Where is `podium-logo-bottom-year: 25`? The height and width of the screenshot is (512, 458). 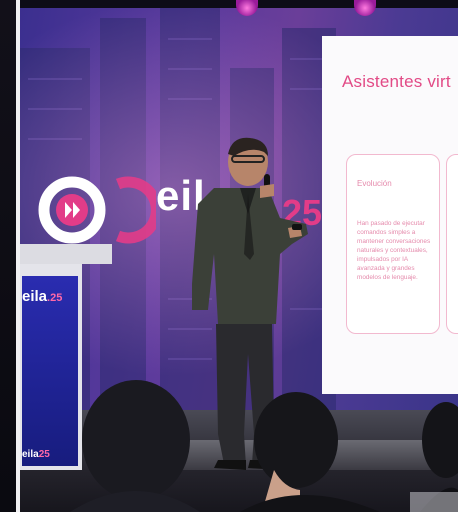
podium-logo-bottom-year: 25 is located at coordinates (44, 454).